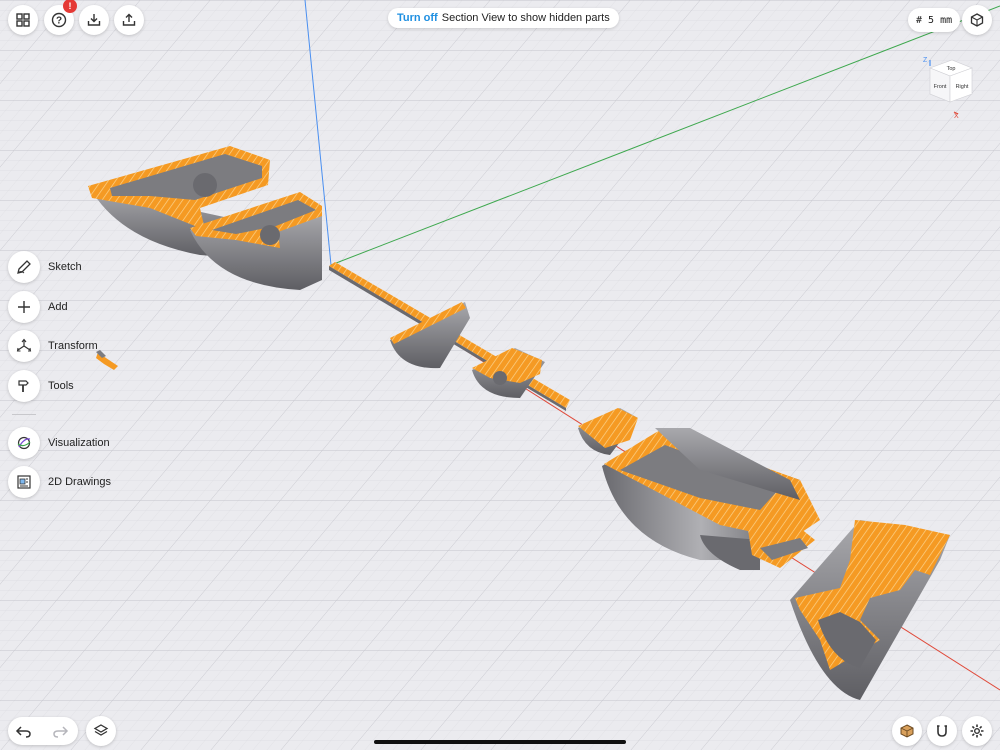 This screenshot has height=750, width=1000. What do you see at coordinates (23, 386) in the screenshot?
I see `hammer-icon` at bounding box center [23, 386].